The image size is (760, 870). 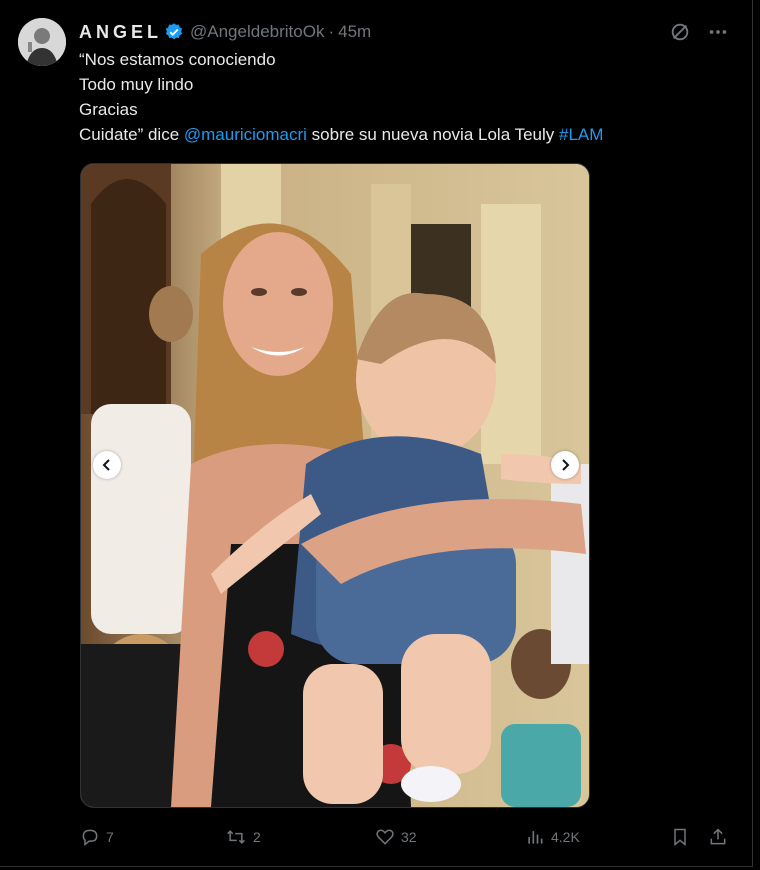 I want to click on reply-button: 7, so click(x=97, y=837).